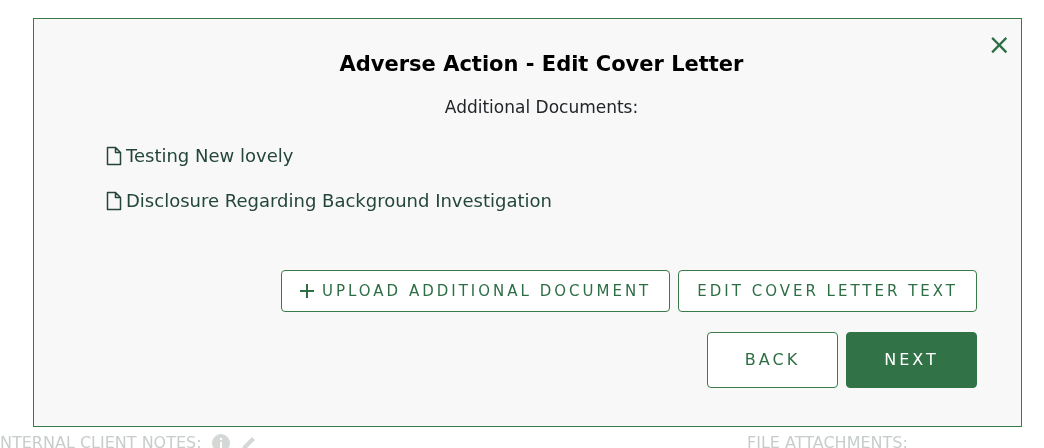 The width and height of the screenshot is (1044, 448). I want to click on document-link: Disclosure Regarding Background Investigation, so click(339, 200).